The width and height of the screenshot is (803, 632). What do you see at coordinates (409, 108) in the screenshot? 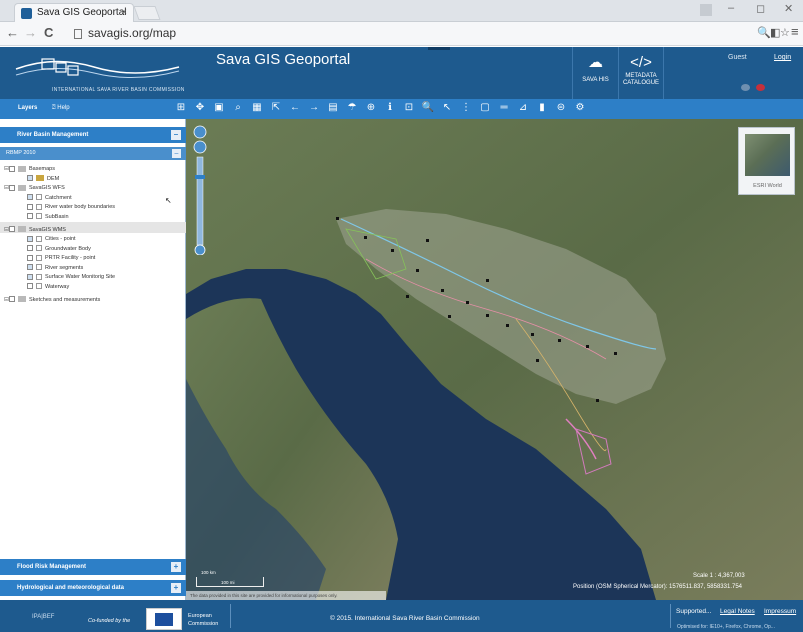
I see `select-icon: ⊡` at bounding box center [409, 108].